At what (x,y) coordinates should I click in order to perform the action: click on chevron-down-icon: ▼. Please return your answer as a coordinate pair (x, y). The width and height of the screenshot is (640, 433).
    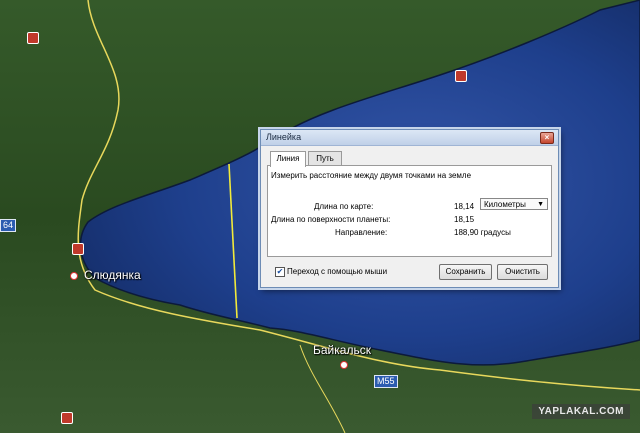
    Looking at the image, I should click on (540, 204).